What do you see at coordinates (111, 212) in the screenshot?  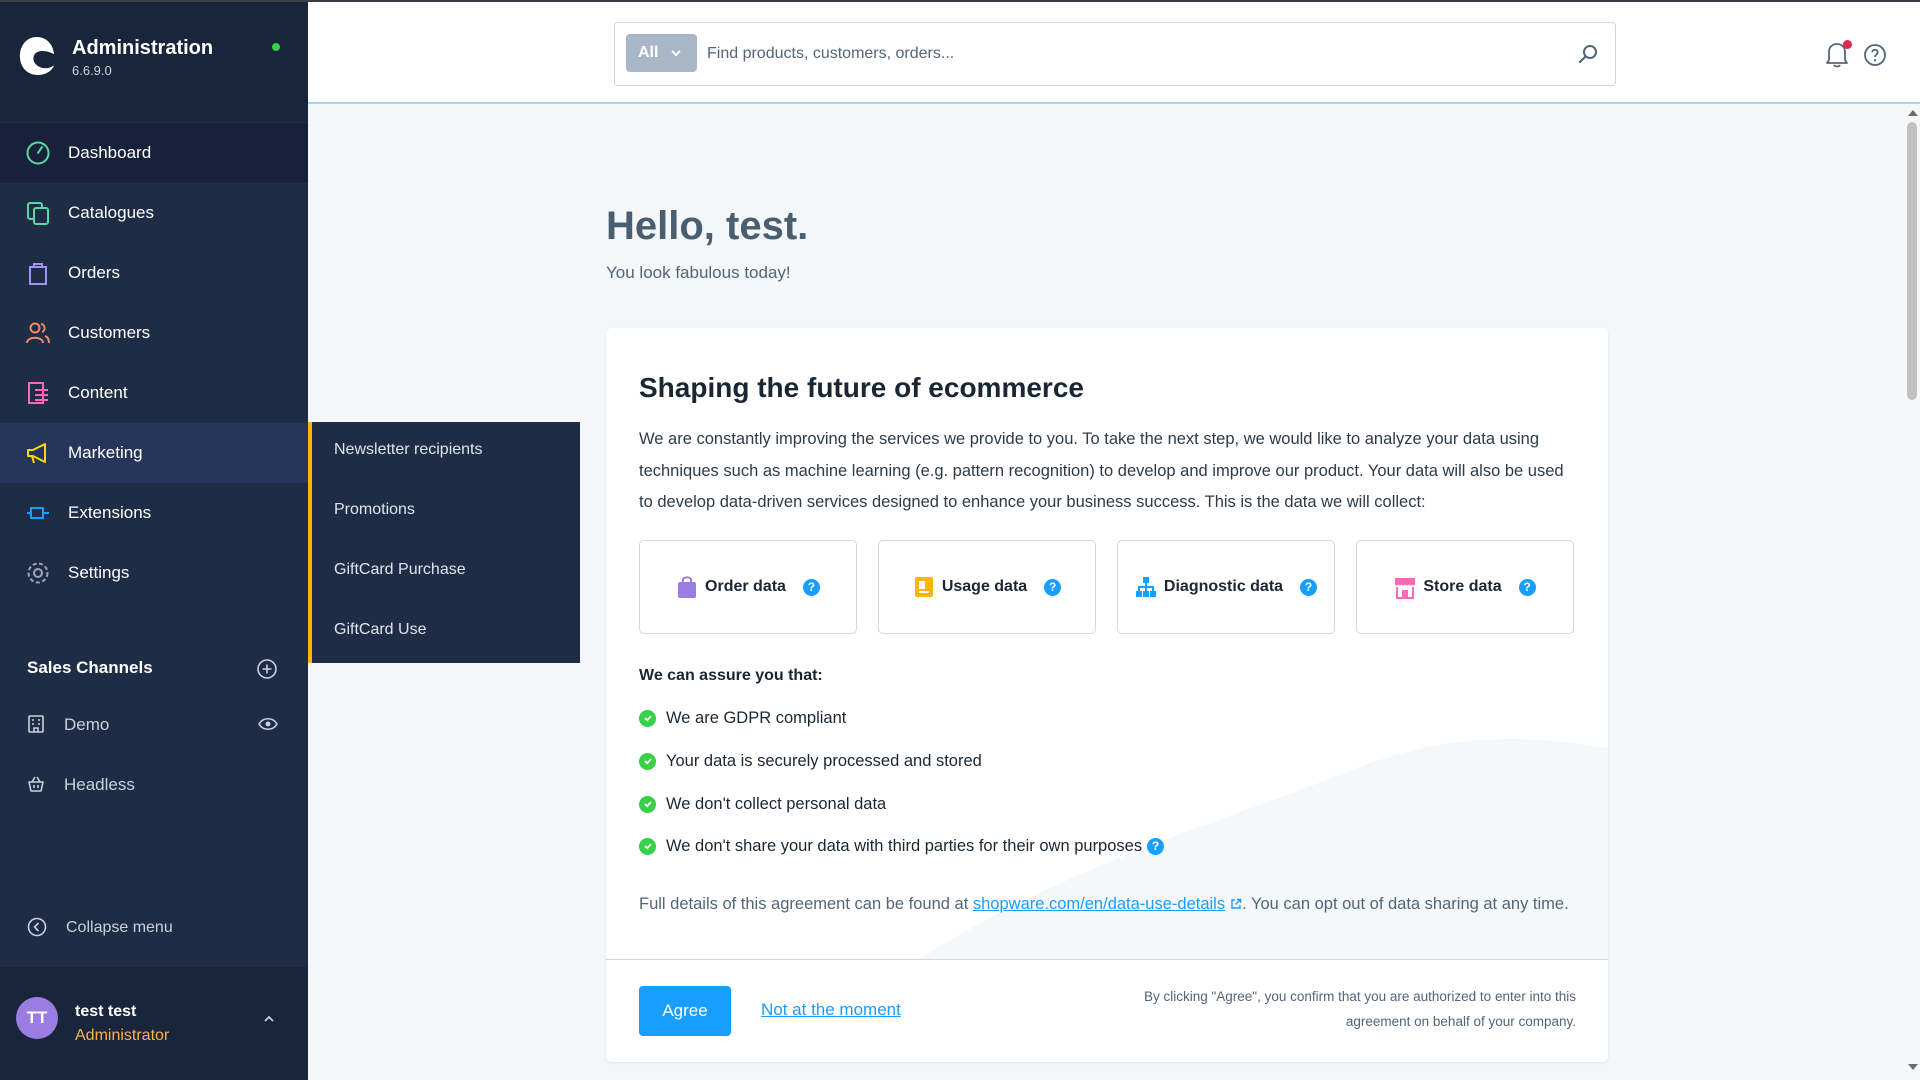 I see `sidebar-item-label: Catalogues` at bounding box center [111, 212].